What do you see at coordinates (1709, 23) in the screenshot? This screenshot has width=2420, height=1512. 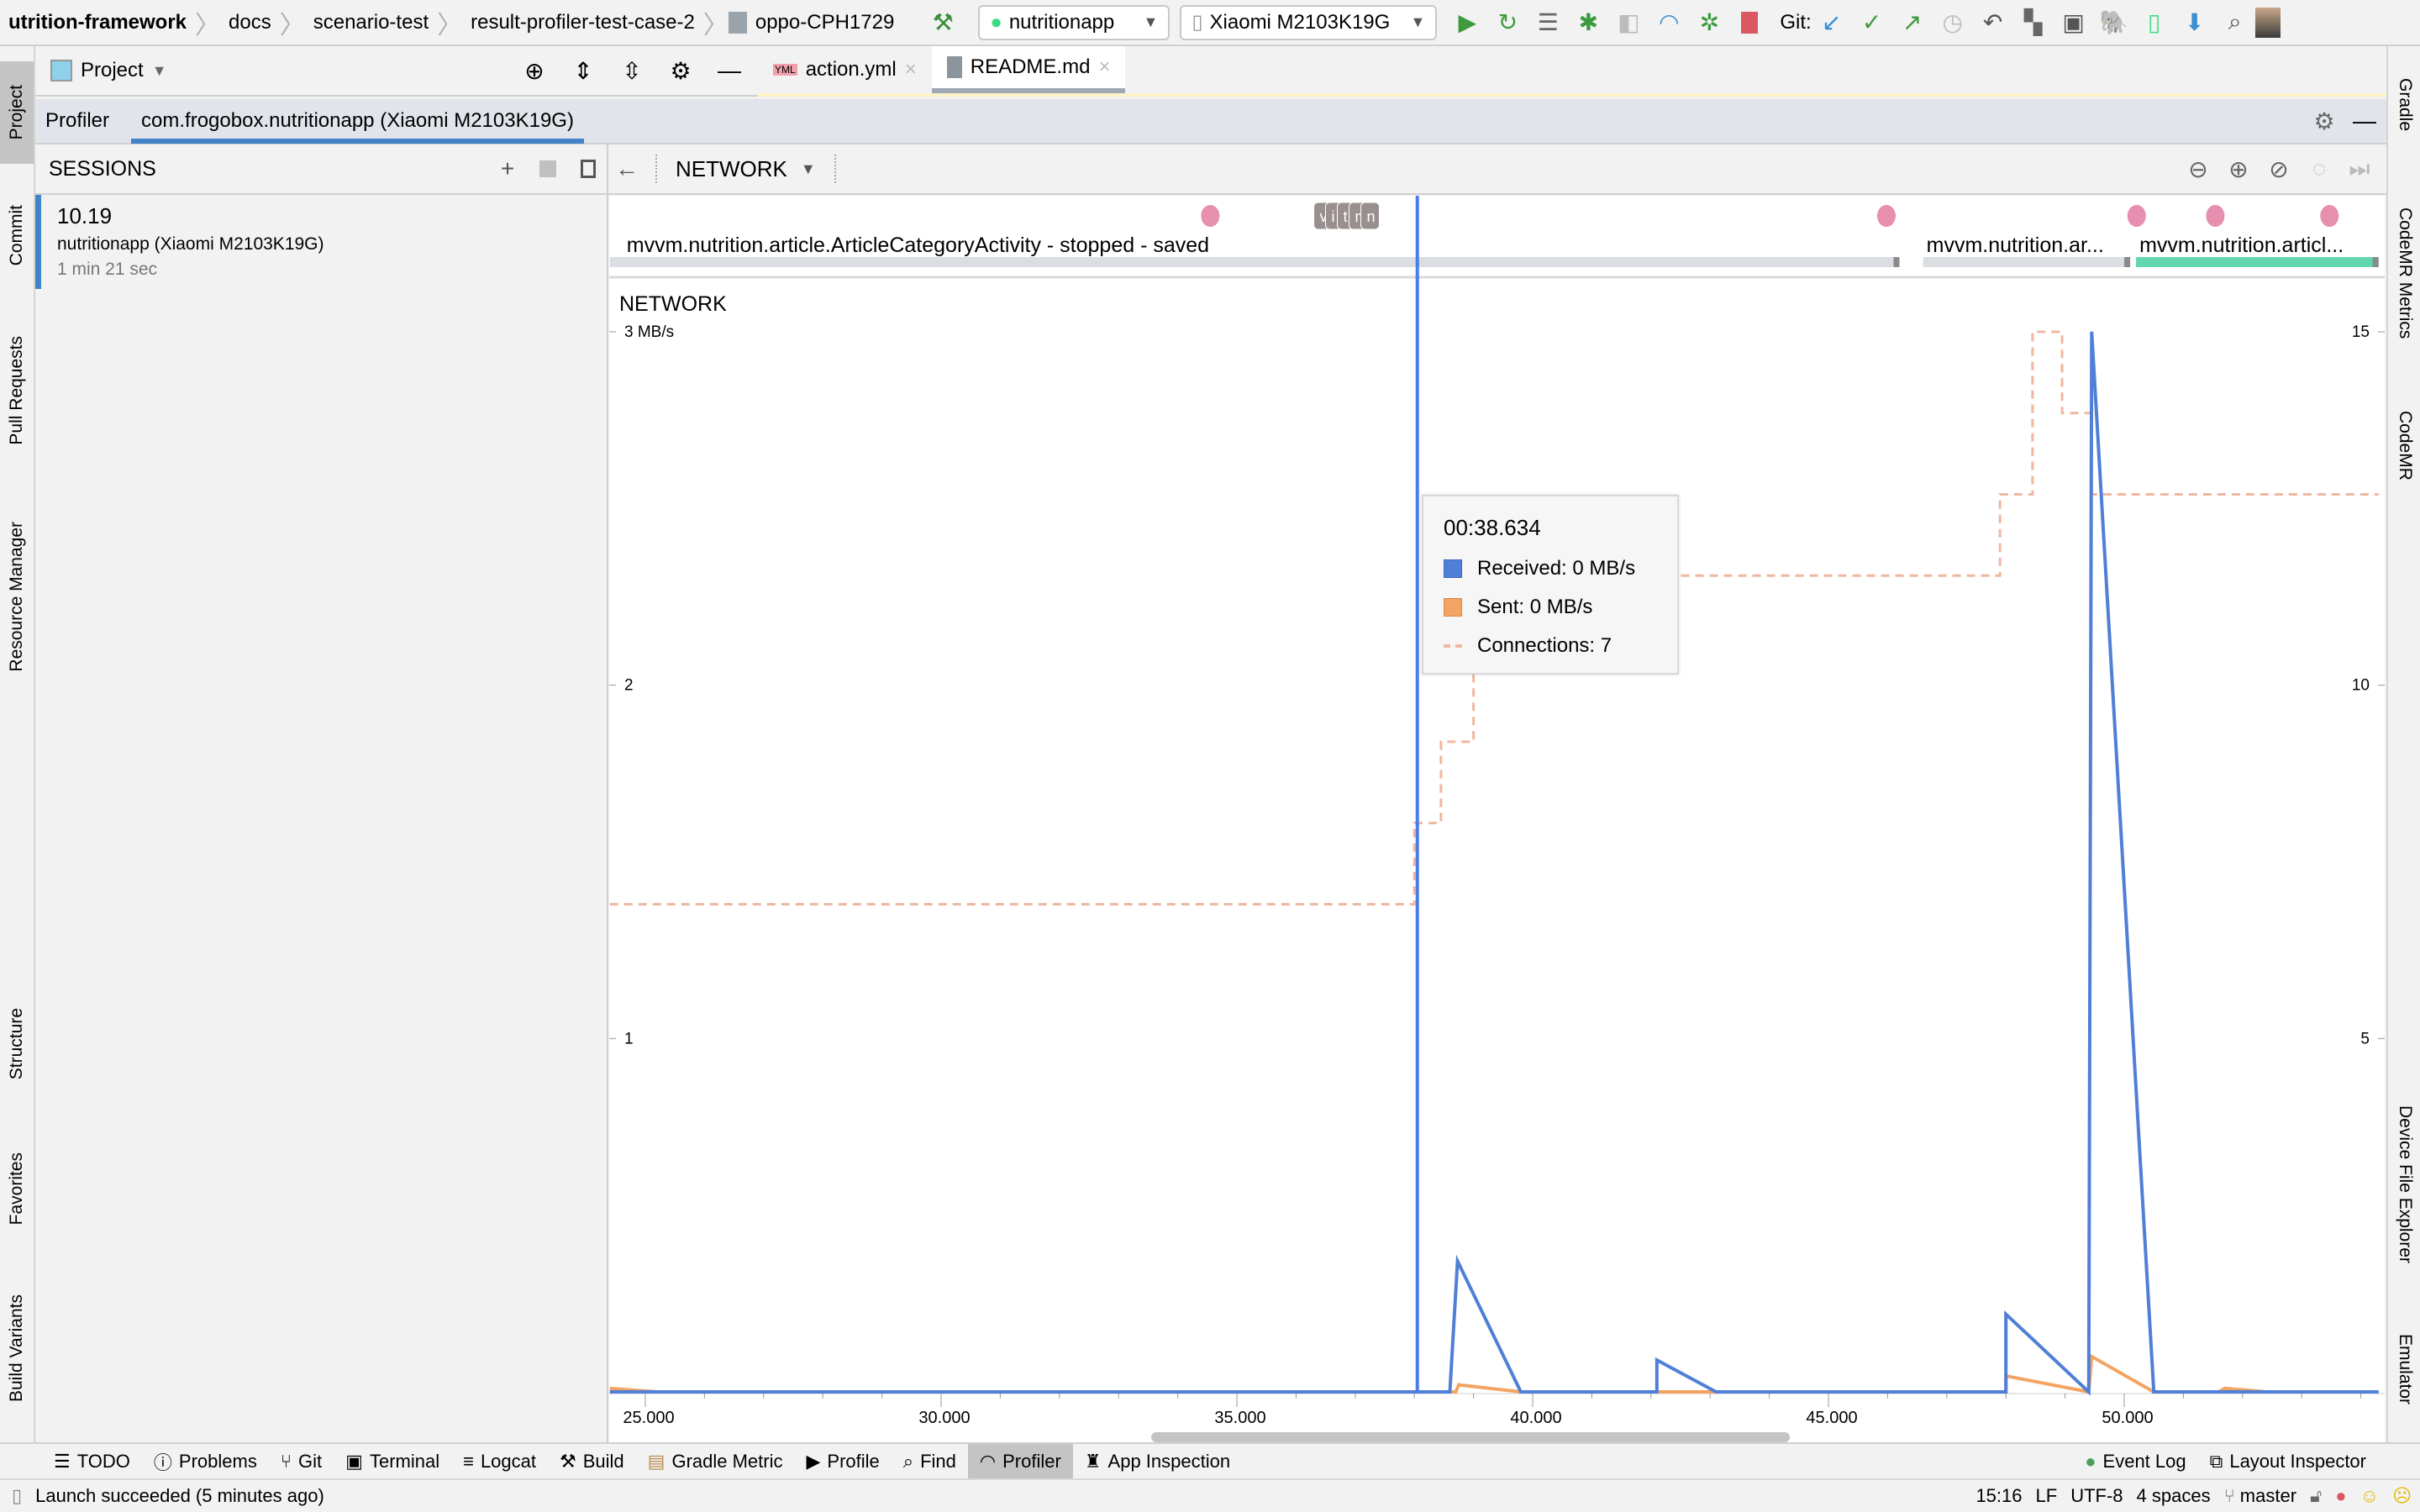 I see `attach-debugger-icon: ✲` at bounding box center [1709, 23].